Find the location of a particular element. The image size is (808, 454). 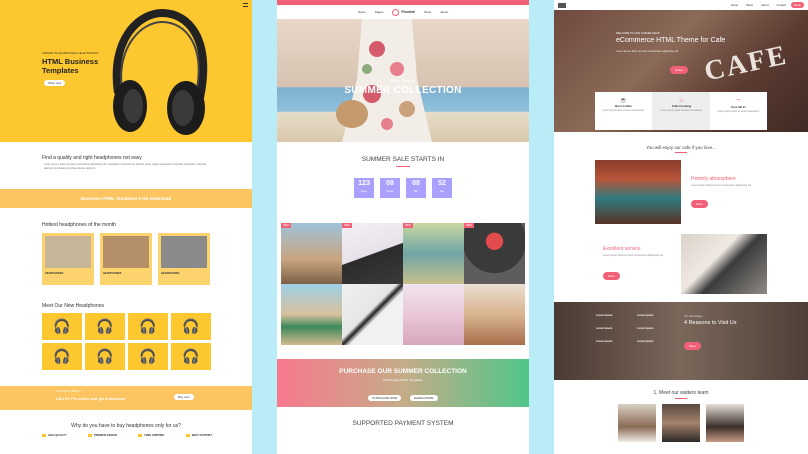

main-nav: Home Menu About Contact Book is located at coordinates (681, 5).